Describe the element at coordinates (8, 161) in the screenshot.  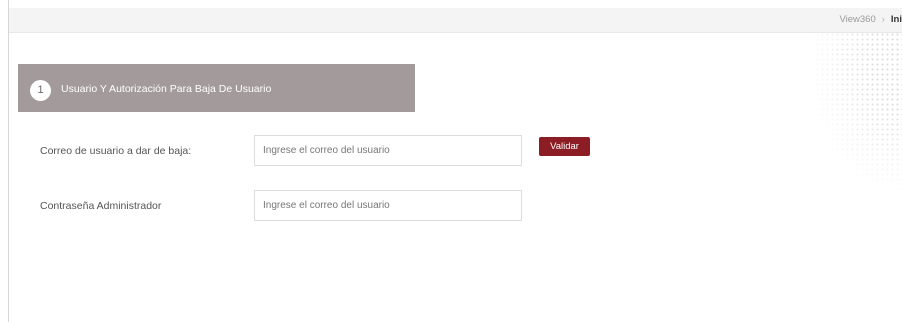
I see `page-left-border` at that location.